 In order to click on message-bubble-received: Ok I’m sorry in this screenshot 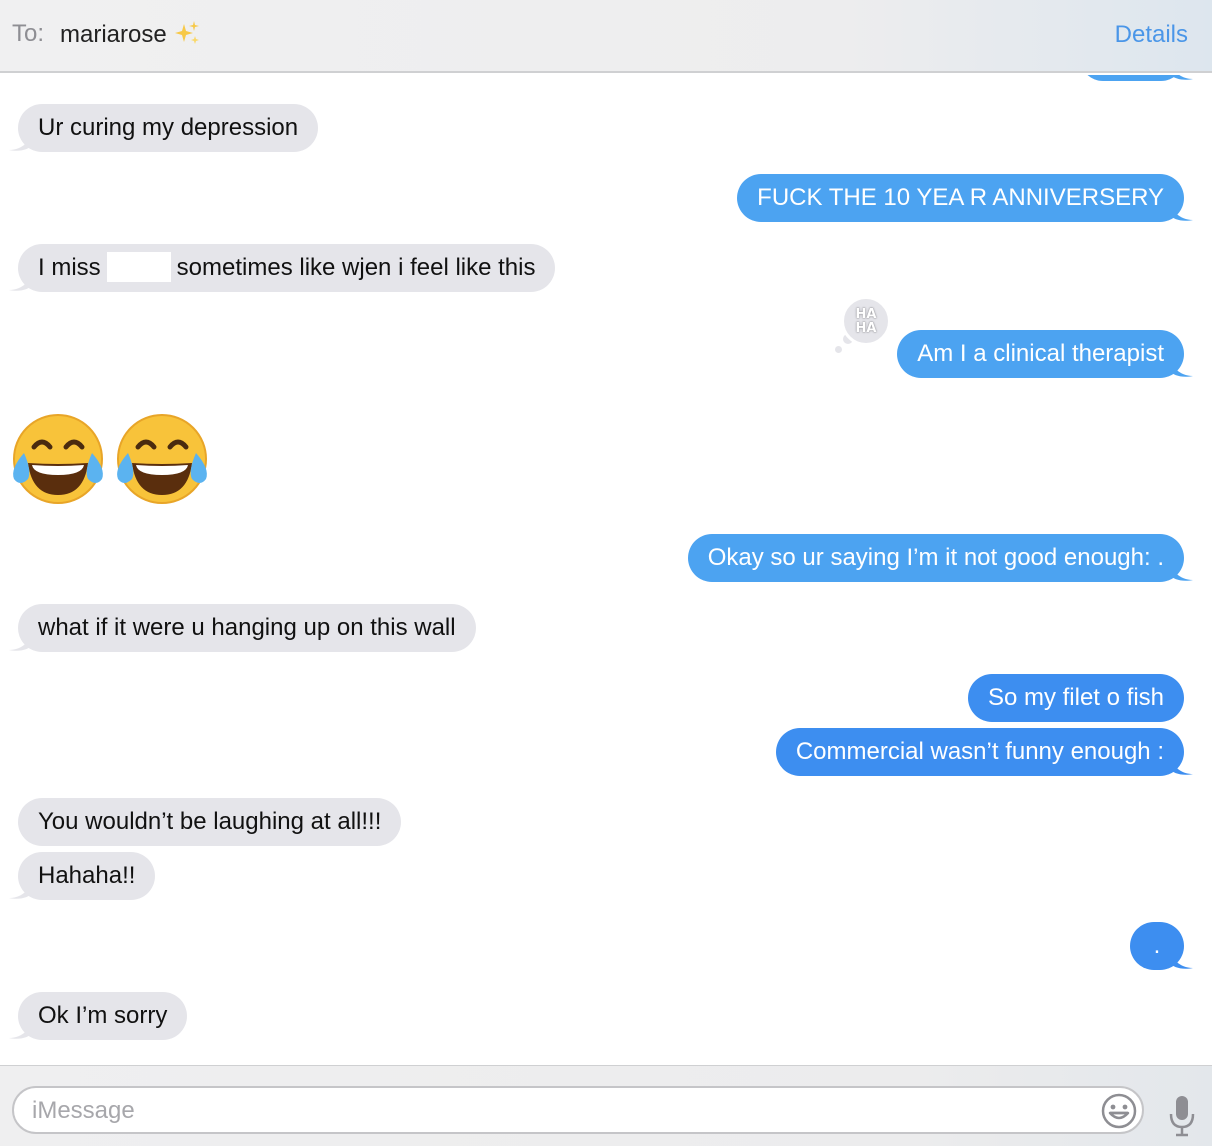, I will do `click(98, 1016)`.